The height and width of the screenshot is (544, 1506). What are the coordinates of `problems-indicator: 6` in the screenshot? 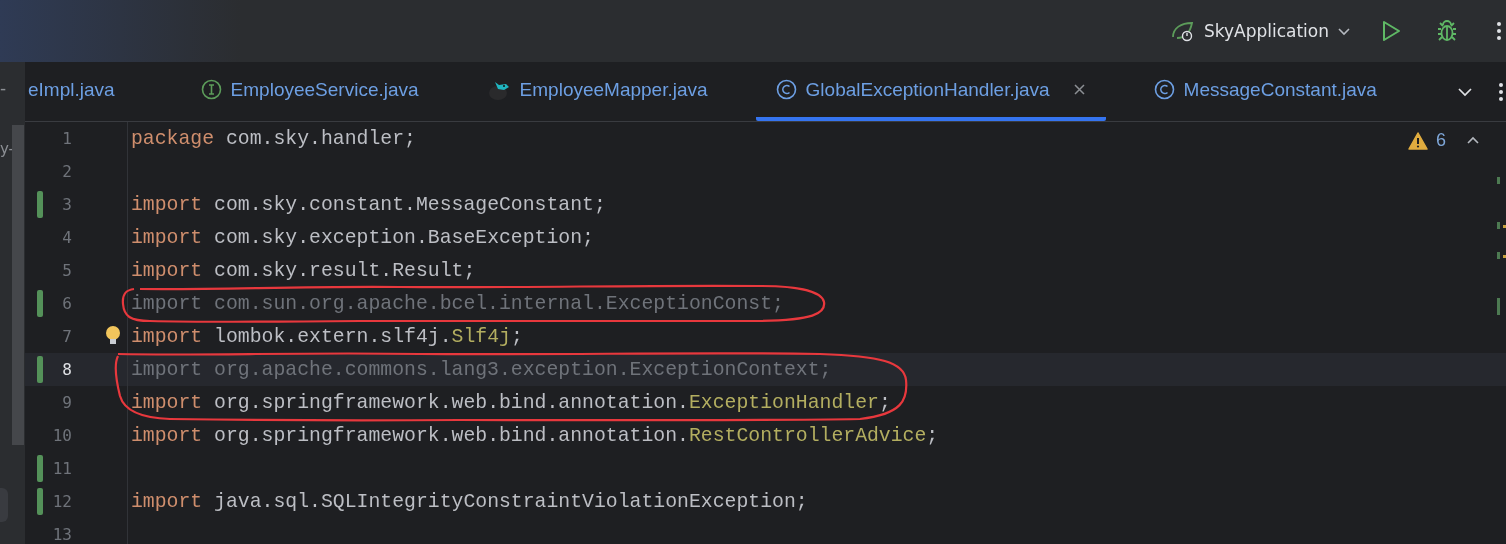 It's located at (1444, 140).